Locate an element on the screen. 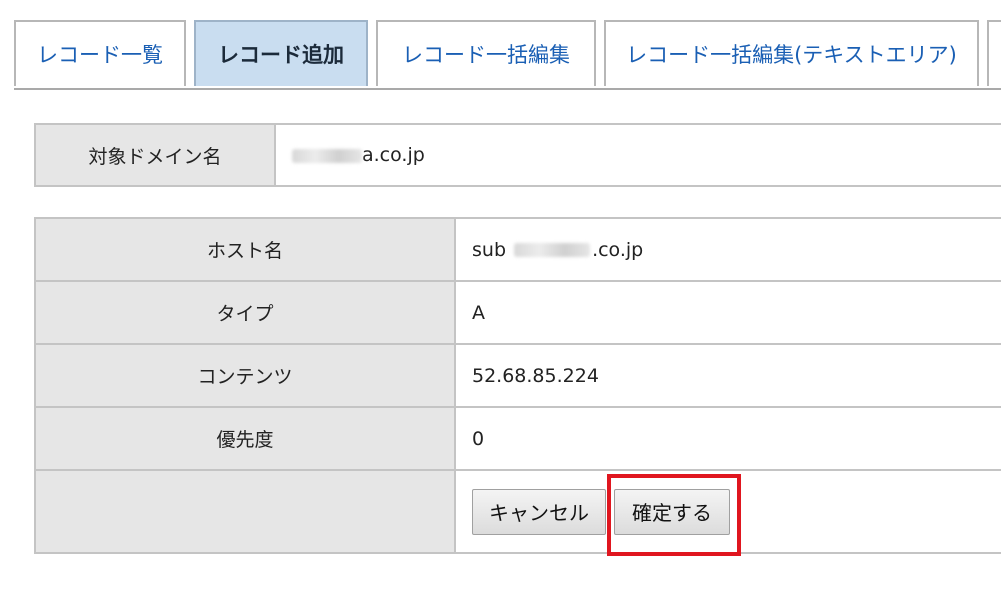 The height and width of the screenshot is (597, 1001). tab-record-add: レコード追加 is located at coordinates (281, 53).